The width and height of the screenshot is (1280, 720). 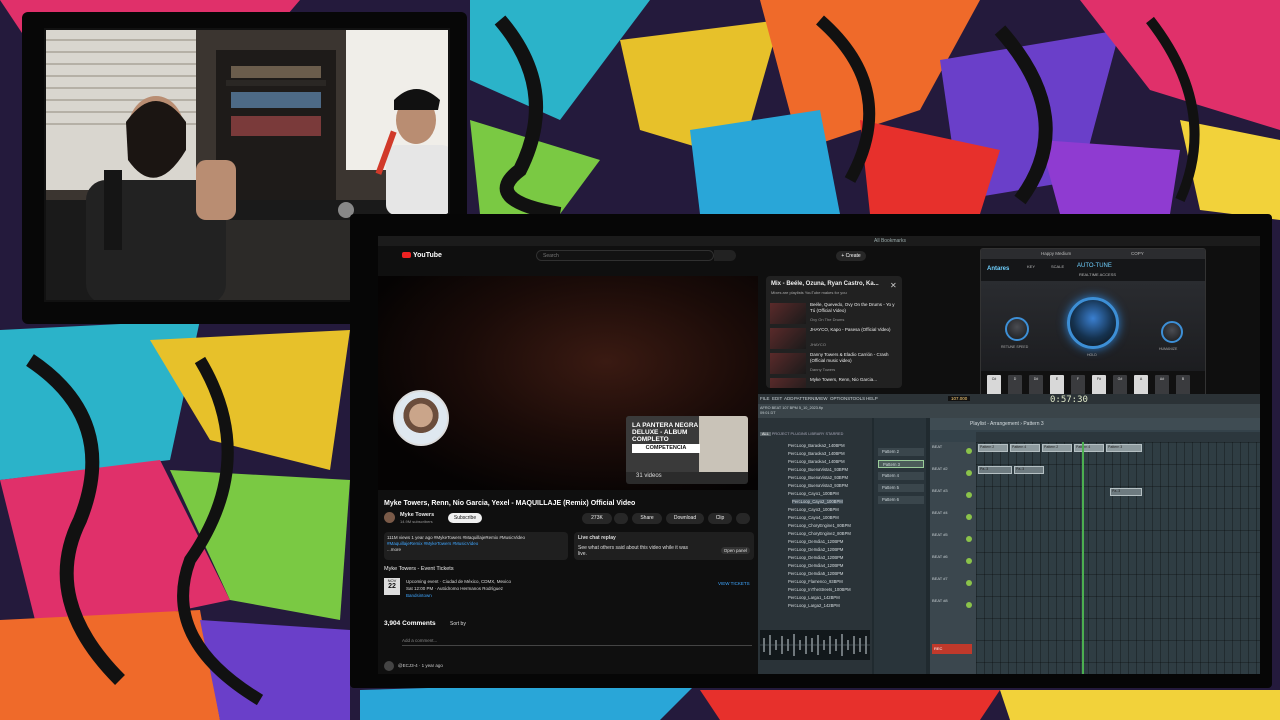 I want to click on browser-file: PercLoop_Cayo1_100BPM, so click(x=813, y=493).